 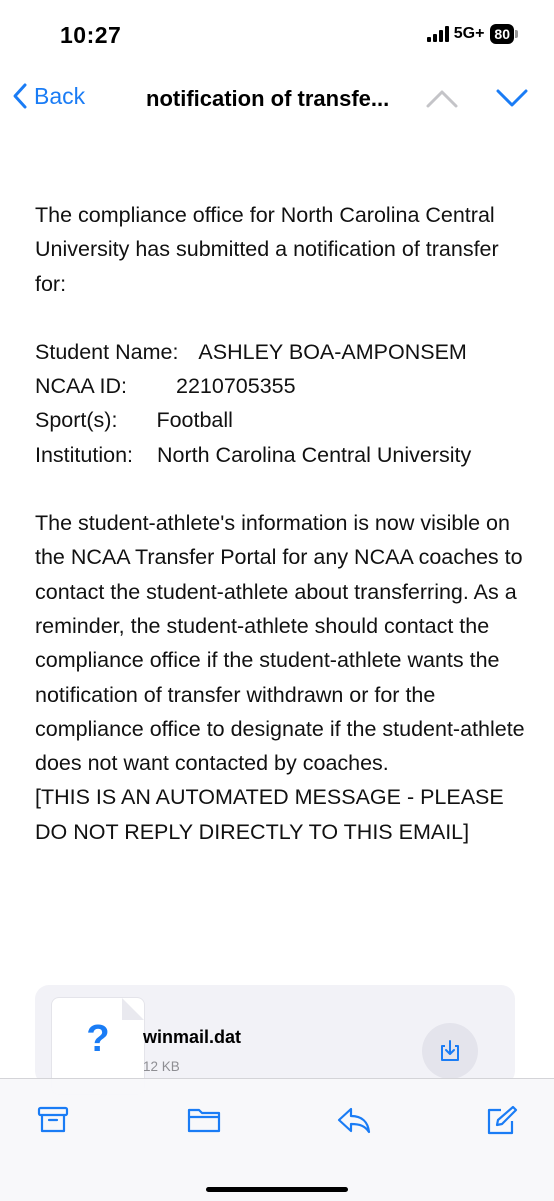 I want to click on back-button: Back, so click(x=48, y=96).